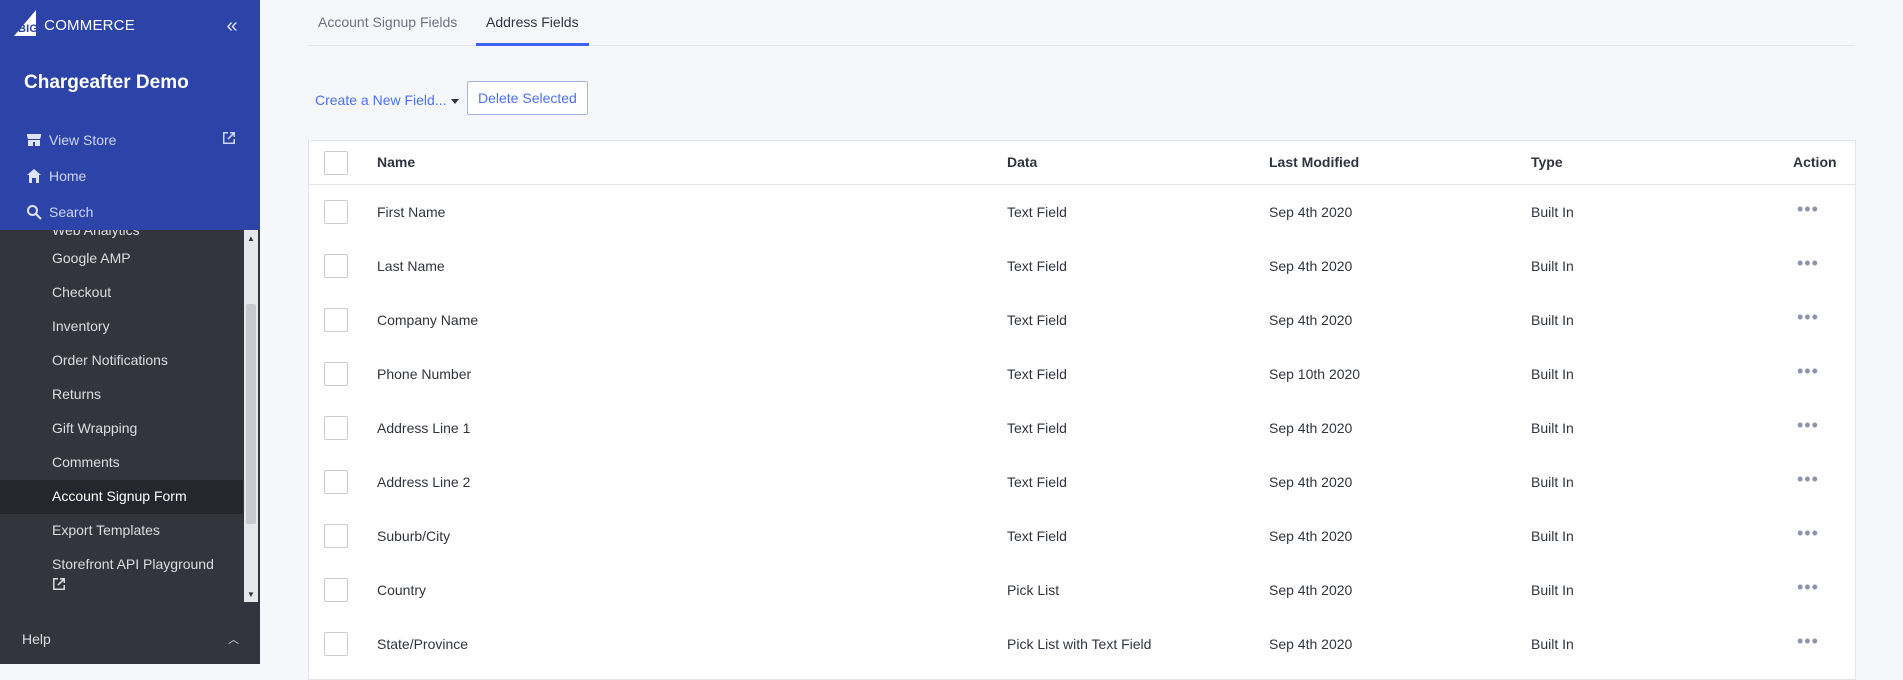  What do you see at coordinates (96, 234) in the screenshot?
I see `sidebar-item-web-analytics: Web Analytics` at bounding box center [96, 234].